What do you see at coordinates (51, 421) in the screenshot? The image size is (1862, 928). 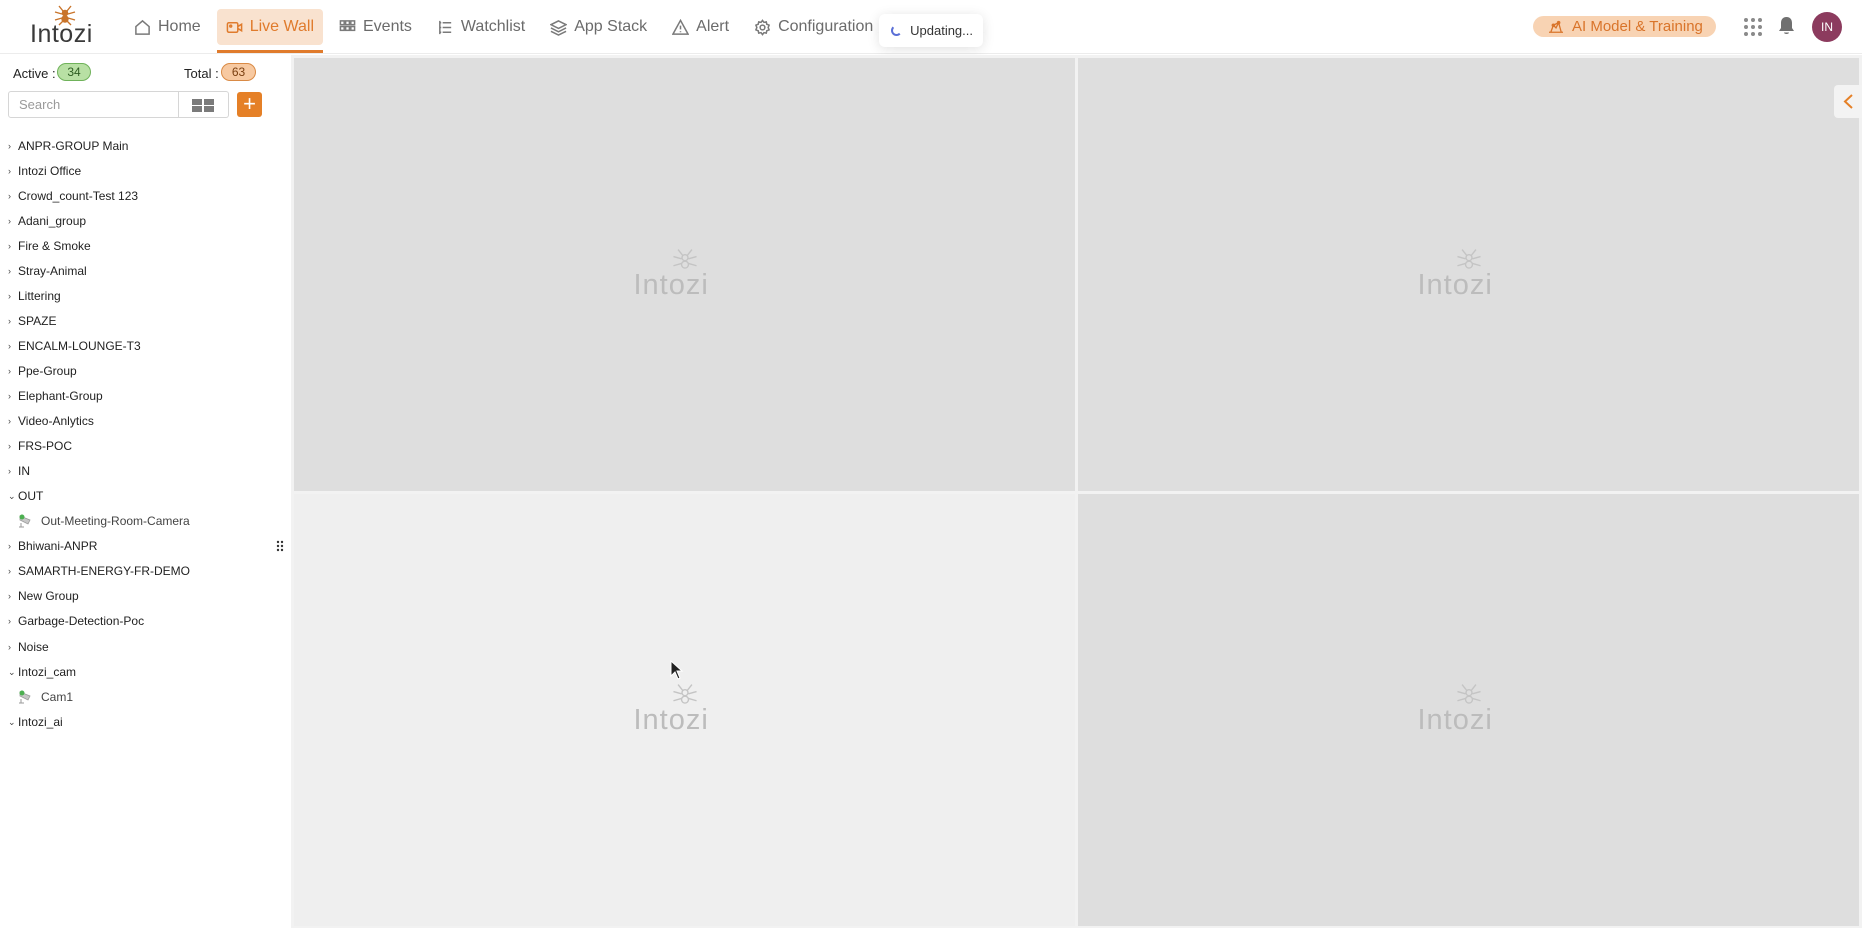 I see `tree-group: › Video-Anlytics` at bounding box center [51, 421].